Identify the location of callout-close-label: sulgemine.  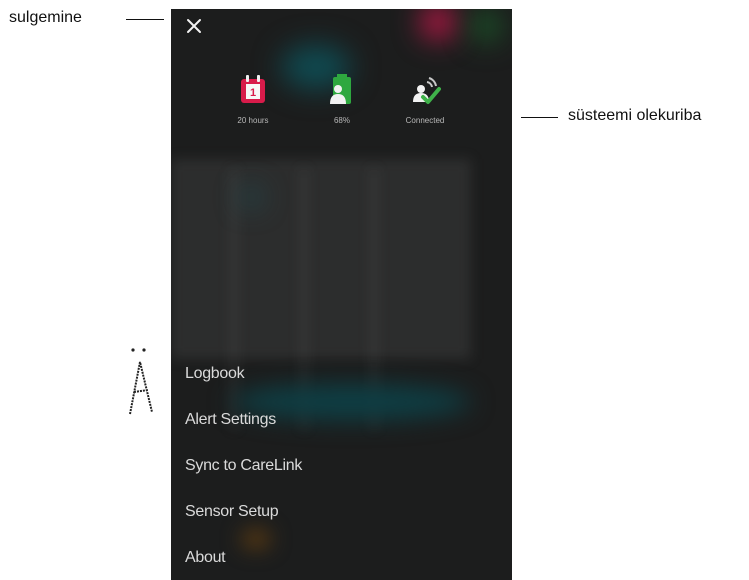
(45, 17).